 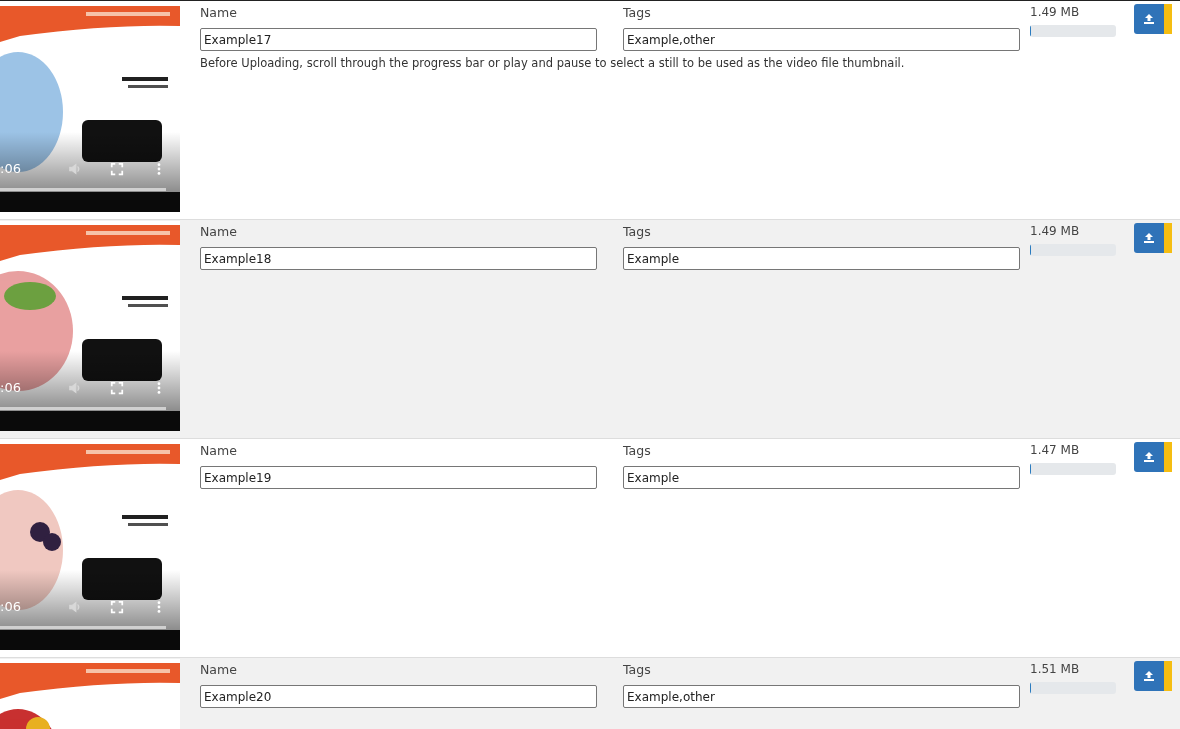 What do you see at coordinates (398, 477) in the screenshot?
I see `name-field: Example19` at bounding box center [398, 477].